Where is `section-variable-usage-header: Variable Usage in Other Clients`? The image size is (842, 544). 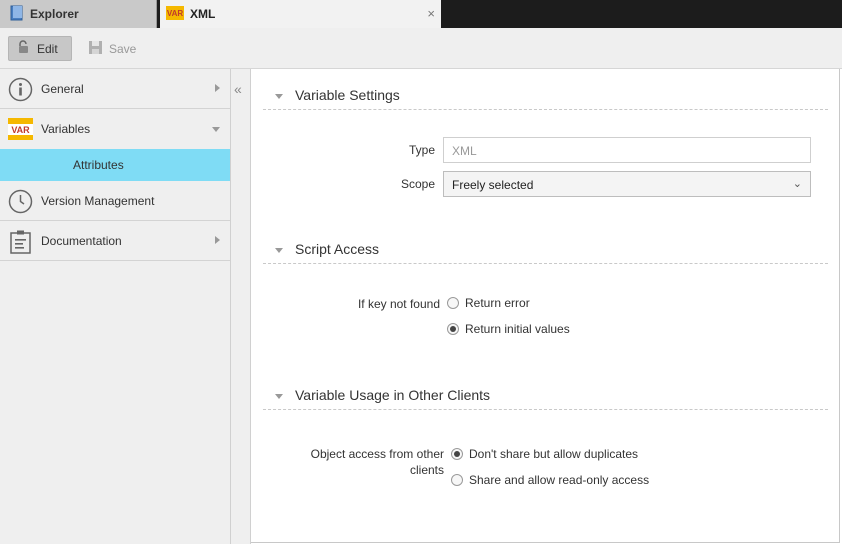 section-variable-usage-header: Variable Usage in Other Clients is located at coordinates (545, 397).